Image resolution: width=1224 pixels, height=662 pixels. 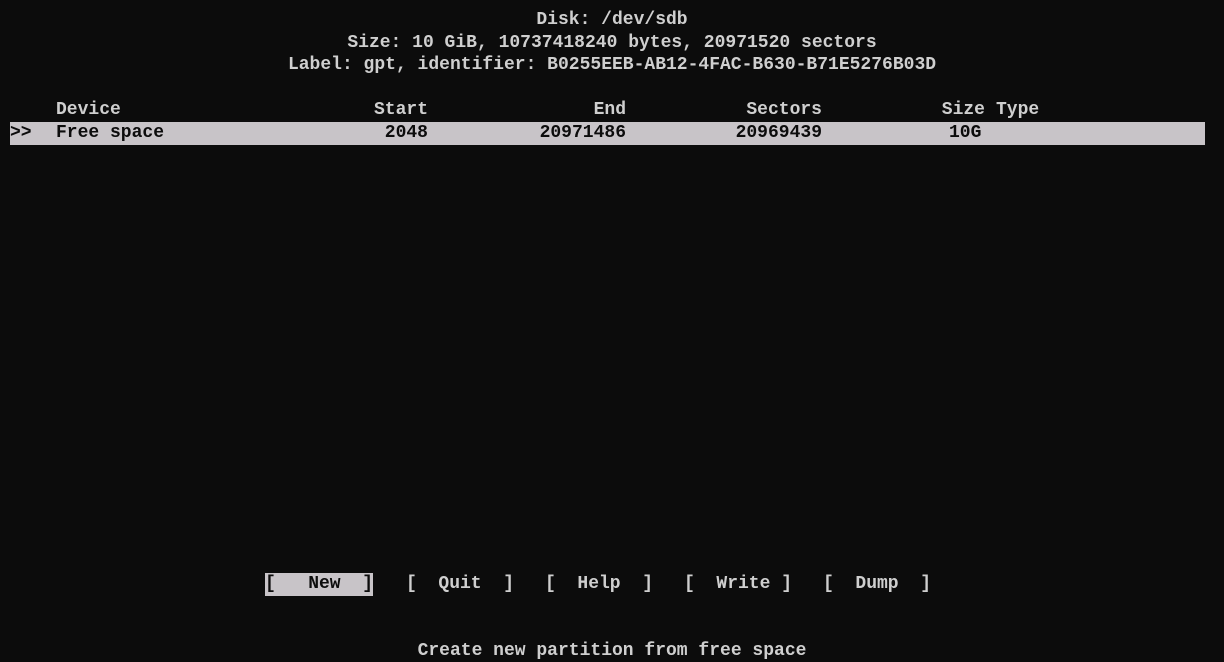 I want to click on row-sectors: 20969439, so click(x=778, y=133).